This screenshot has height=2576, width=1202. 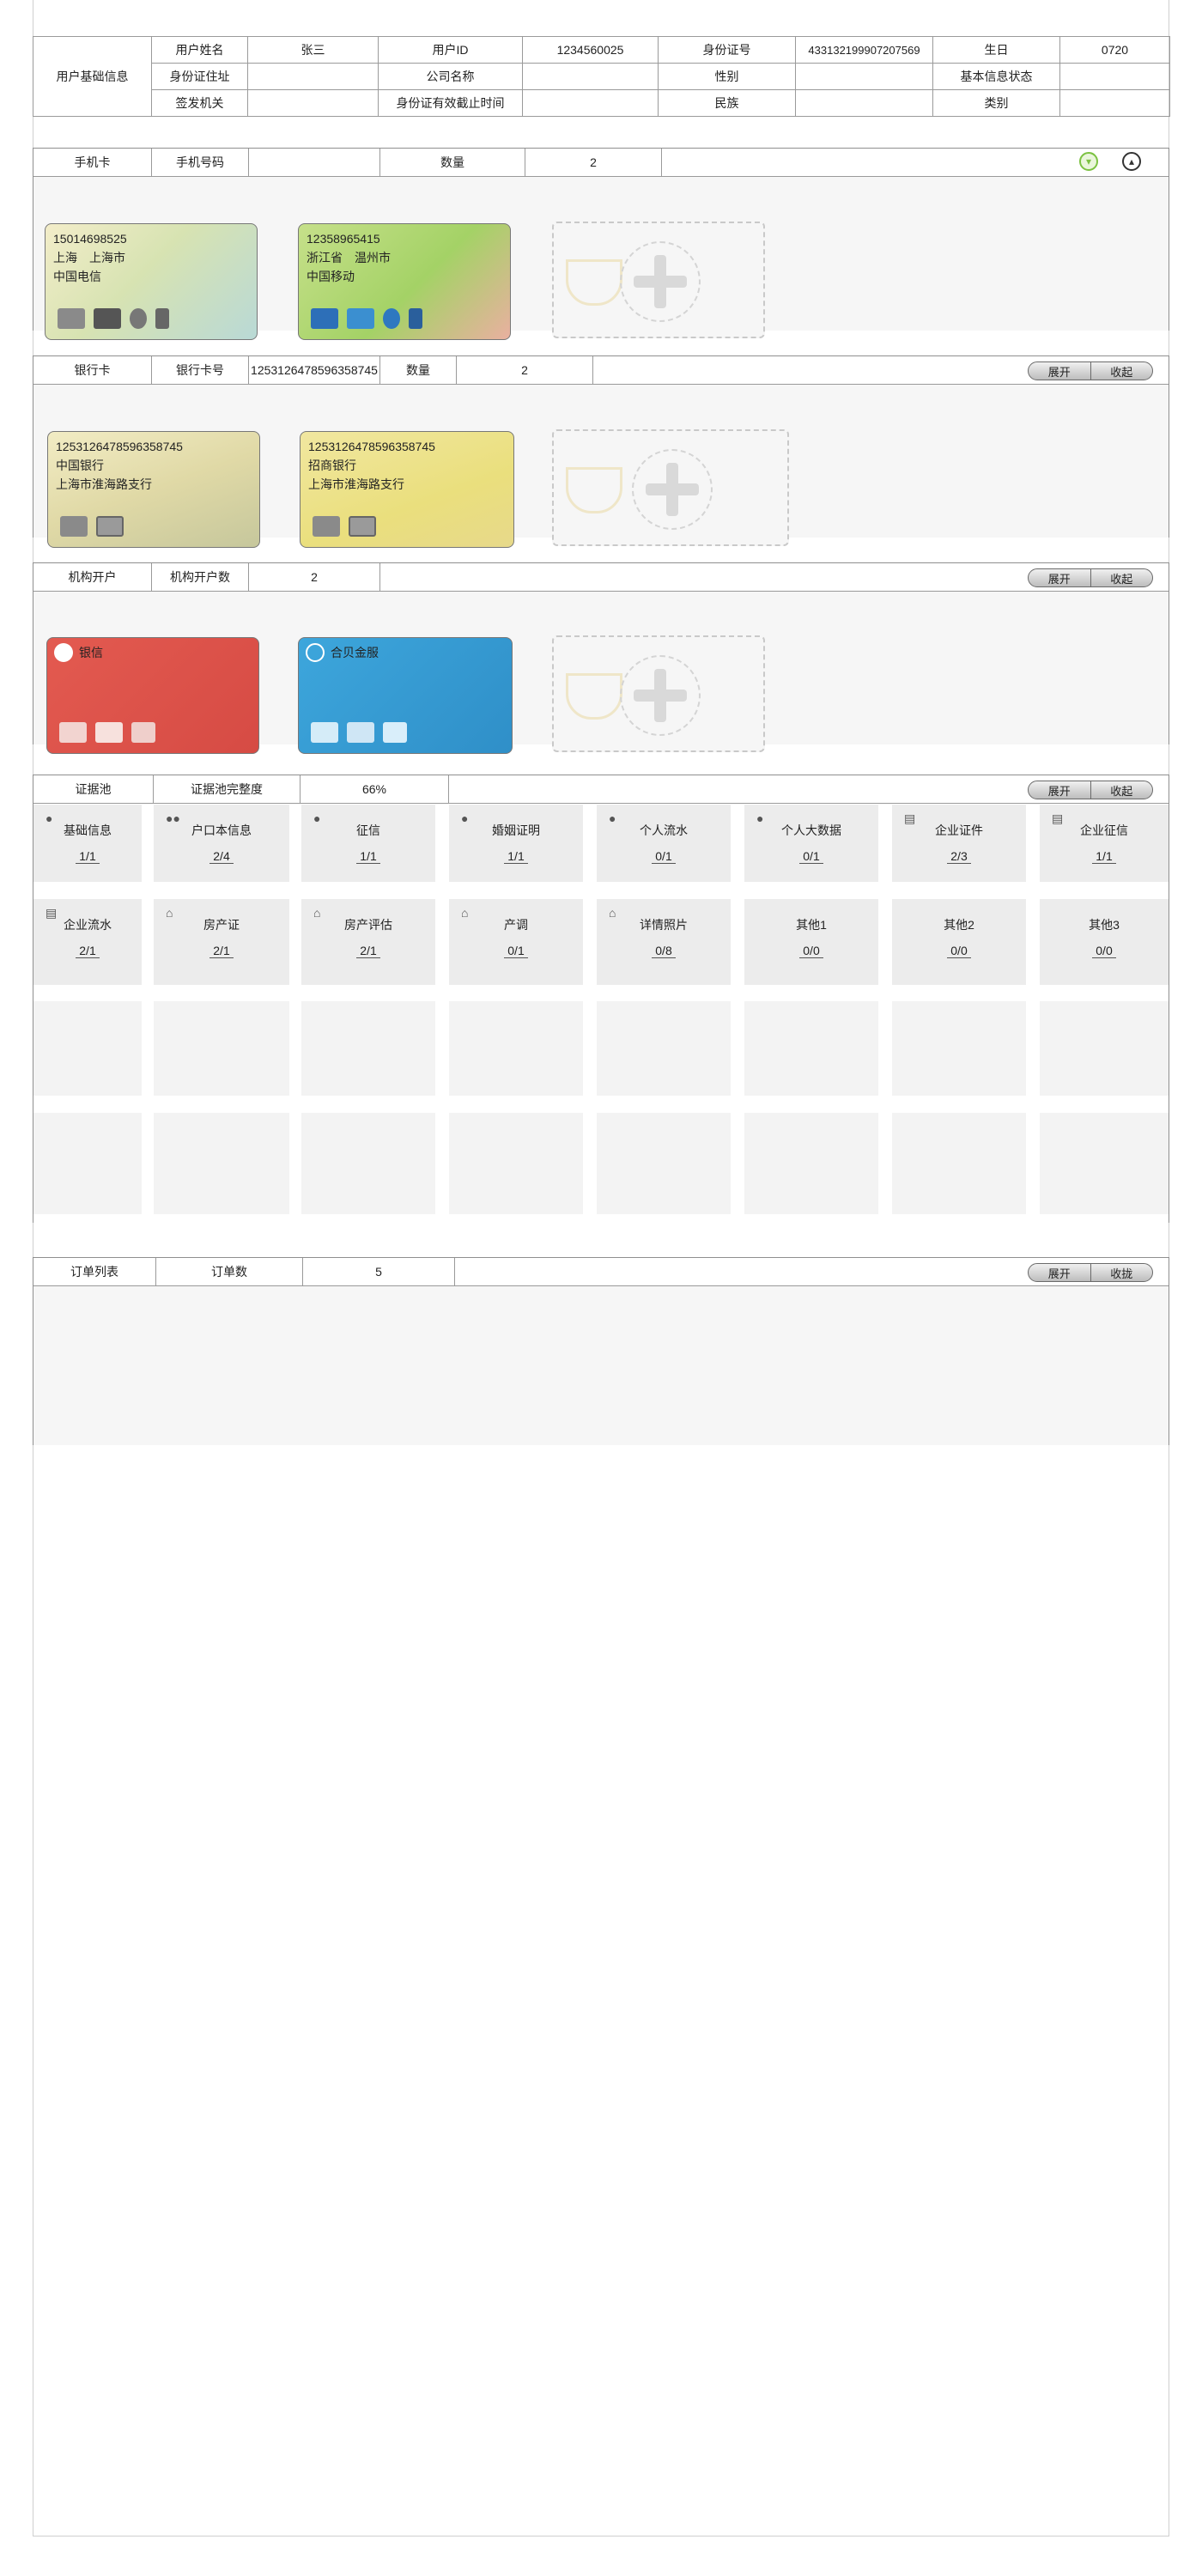 What do you see at coordinates (199, 50) in the screenshot?
I see `field-label: 用户姓名` at bounding box center [199, 50].